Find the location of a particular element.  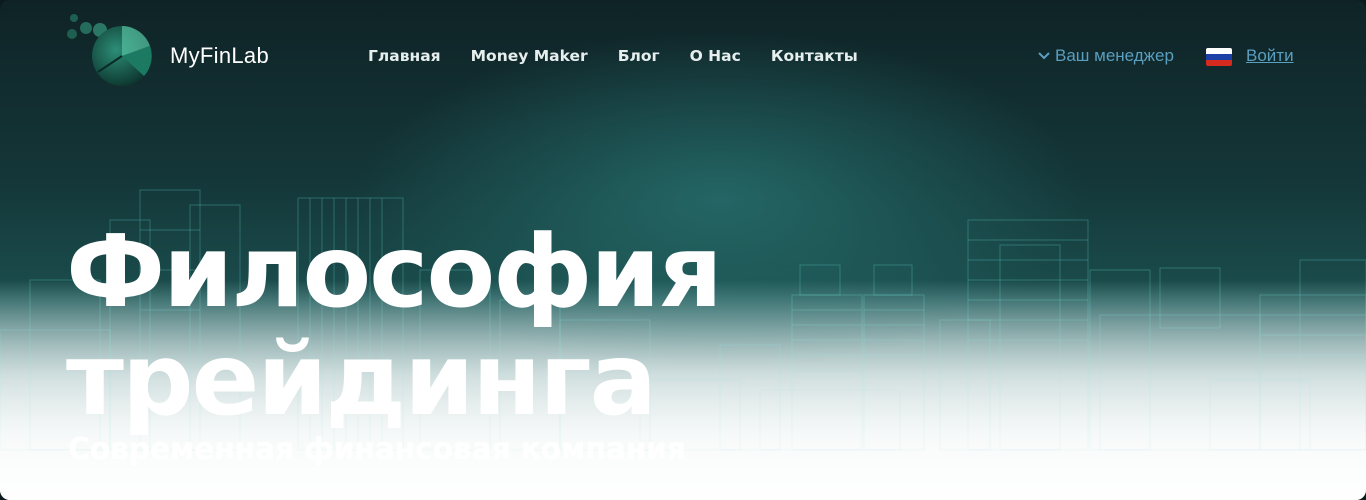

main-nav: Главная Money Maker Блог О Нас Контакты is located at coordinates (613, 56).